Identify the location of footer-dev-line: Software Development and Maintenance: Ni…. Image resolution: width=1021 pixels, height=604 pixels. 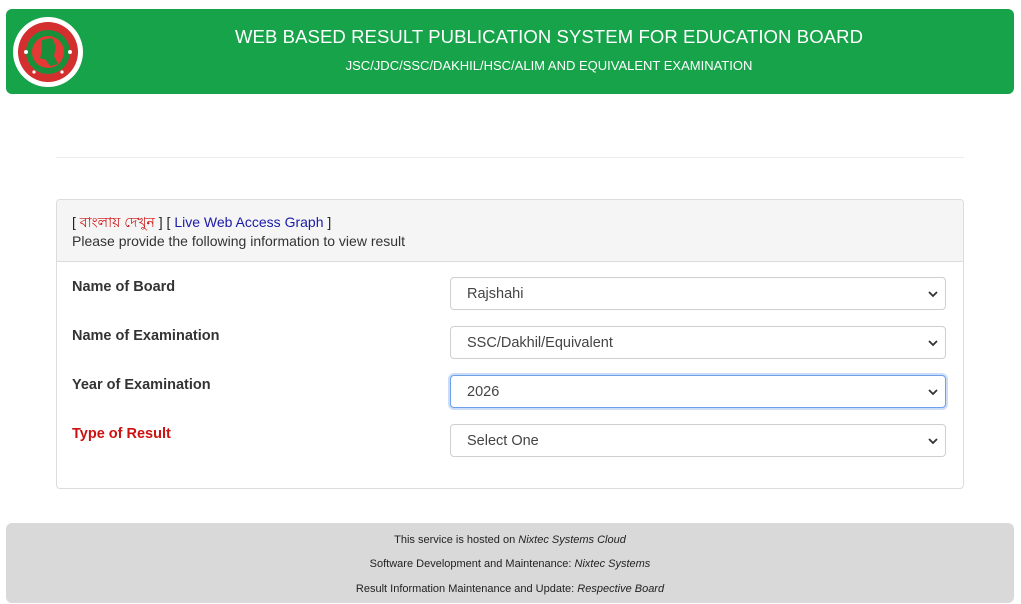
(510, 564).